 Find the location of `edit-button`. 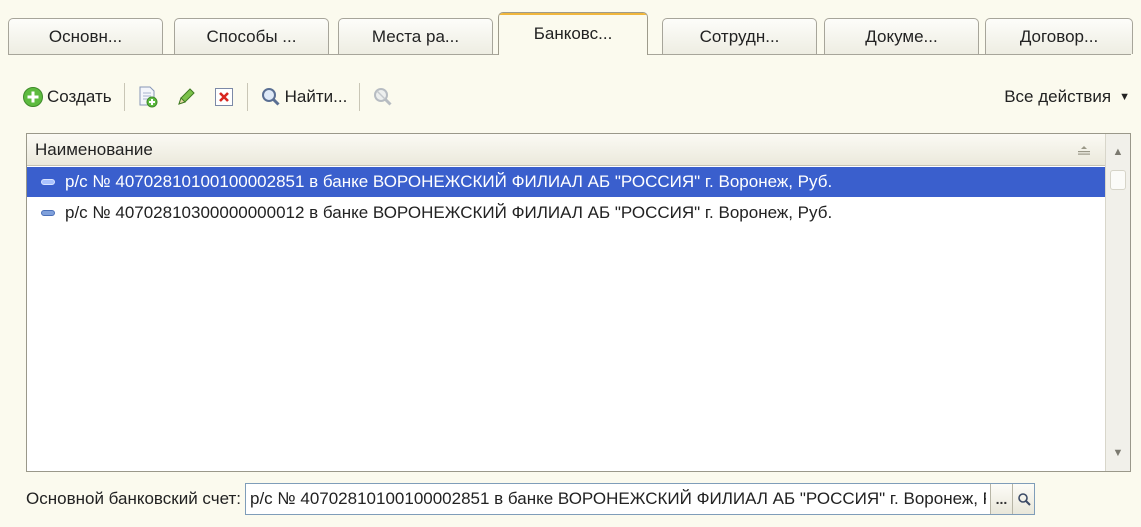

edit-button is located at coordinates (186, 97).